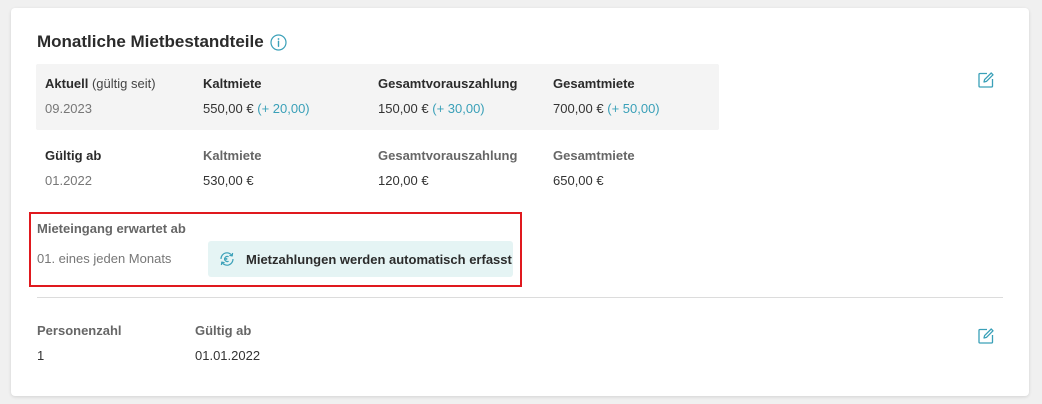 Image resolution: width=1042 pixels, height=404 pixels. I want to click on previous-kaltmiete-column: Kaltmiete 530,00 €, so click(232, 168).